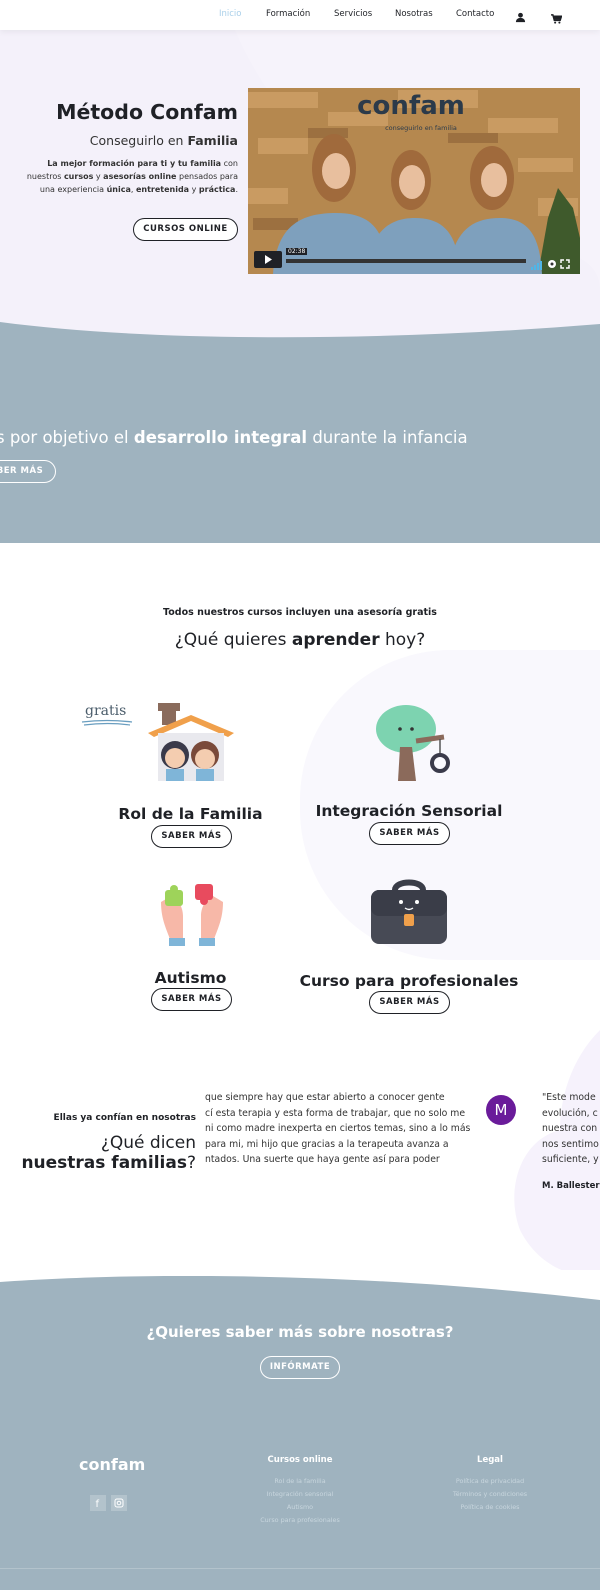  What do you see at coordinates (300, 1332) in the screenshot?
I see `cta-question: ¿Quieres saber más sobre nosotras?` at bounding box center [300, 1332].